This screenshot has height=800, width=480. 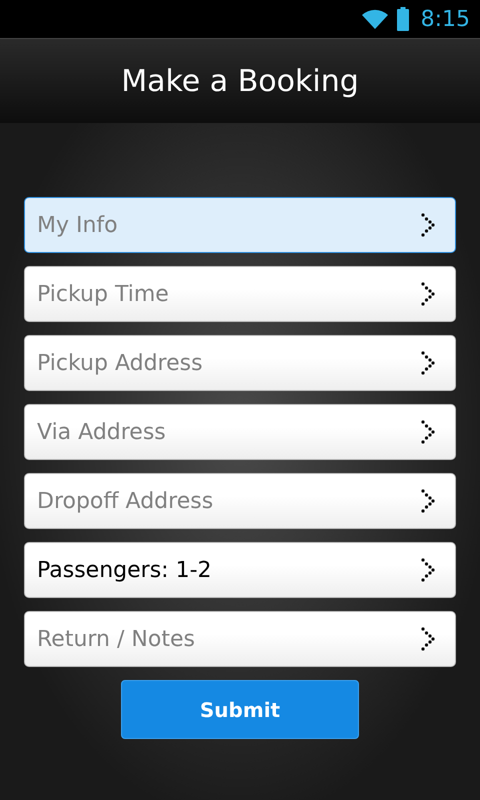 I want to click on status-time: 8:15, so click(x=445, y=19).